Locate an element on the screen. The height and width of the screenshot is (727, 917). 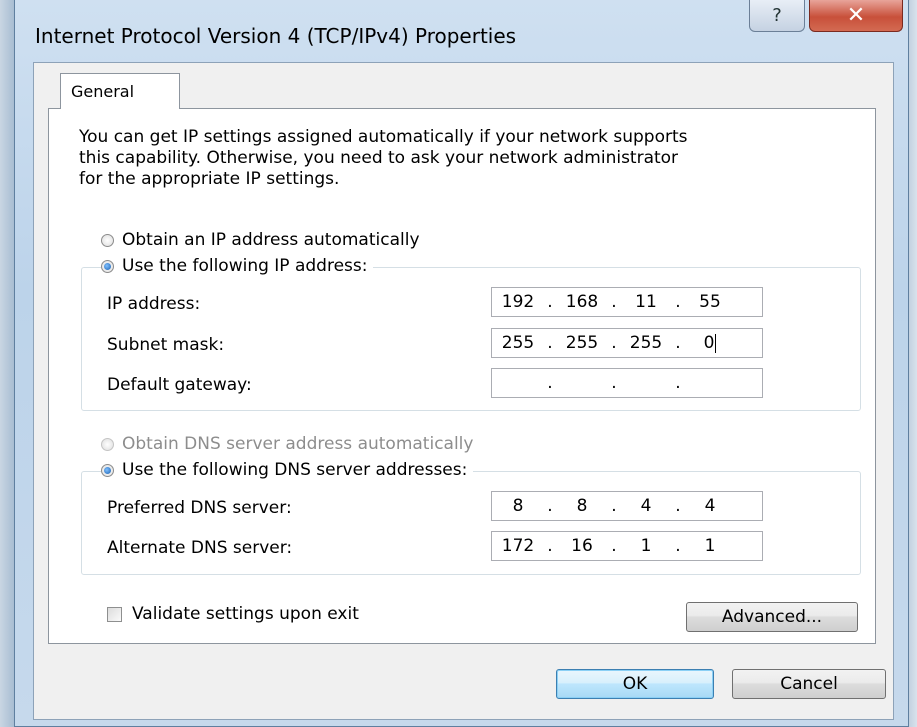
help-icon: ? is located at coordinates (777, 15).